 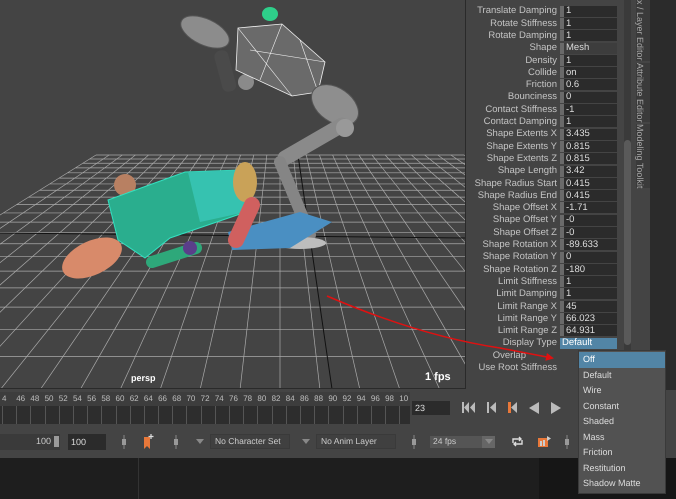 I want to click on frame-number: 62, so click(x=135, y=398).